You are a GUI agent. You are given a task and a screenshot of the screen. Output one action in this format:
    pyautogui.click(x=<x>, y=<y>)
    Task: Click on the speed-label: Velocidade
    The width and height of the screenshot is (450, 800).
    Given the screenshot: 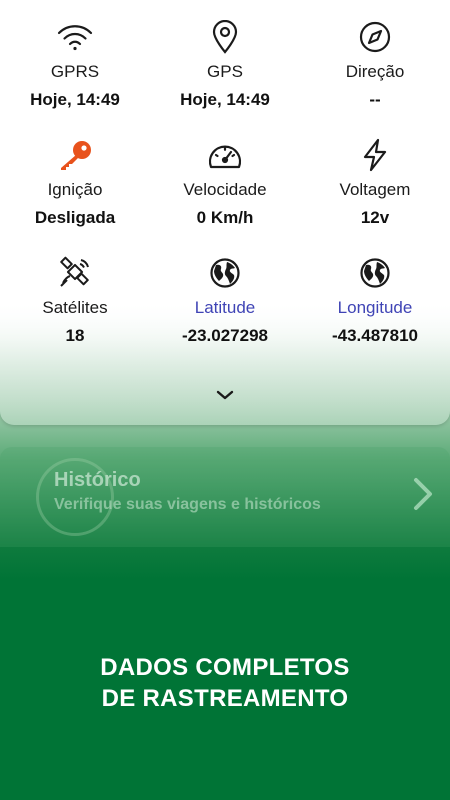 What is the action you would take?
    pyautogui.click(x=225, y=189)
    